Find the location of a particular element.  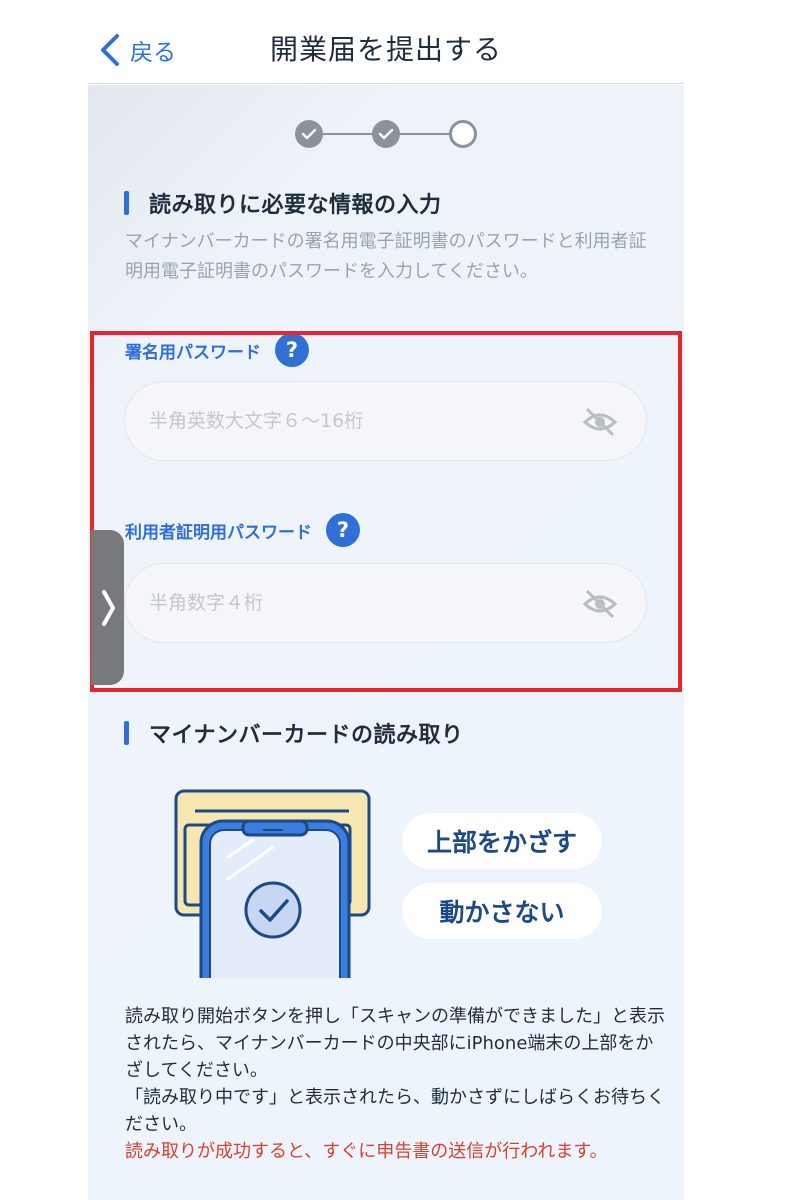

signature-password-label-row: 署名用パスワード ? is located at coordinates (217, 350).